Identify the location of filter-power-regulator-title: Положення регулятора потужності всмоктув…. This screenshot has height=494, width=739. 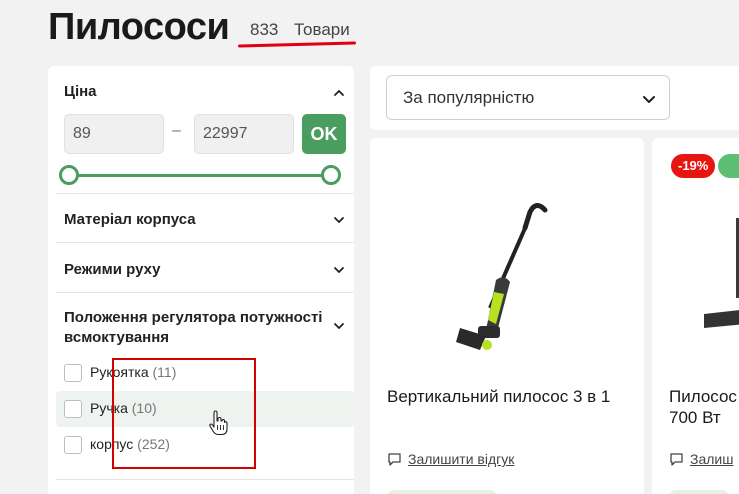
(199, 328).